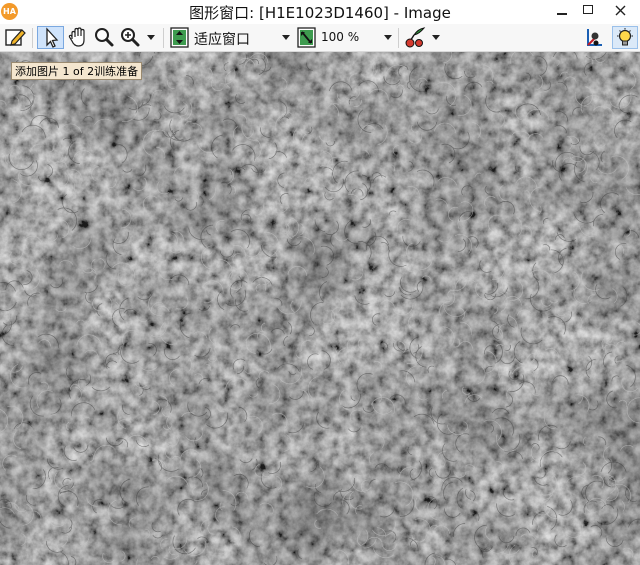  I want to click on edit-tool-button, so click(16, 37).